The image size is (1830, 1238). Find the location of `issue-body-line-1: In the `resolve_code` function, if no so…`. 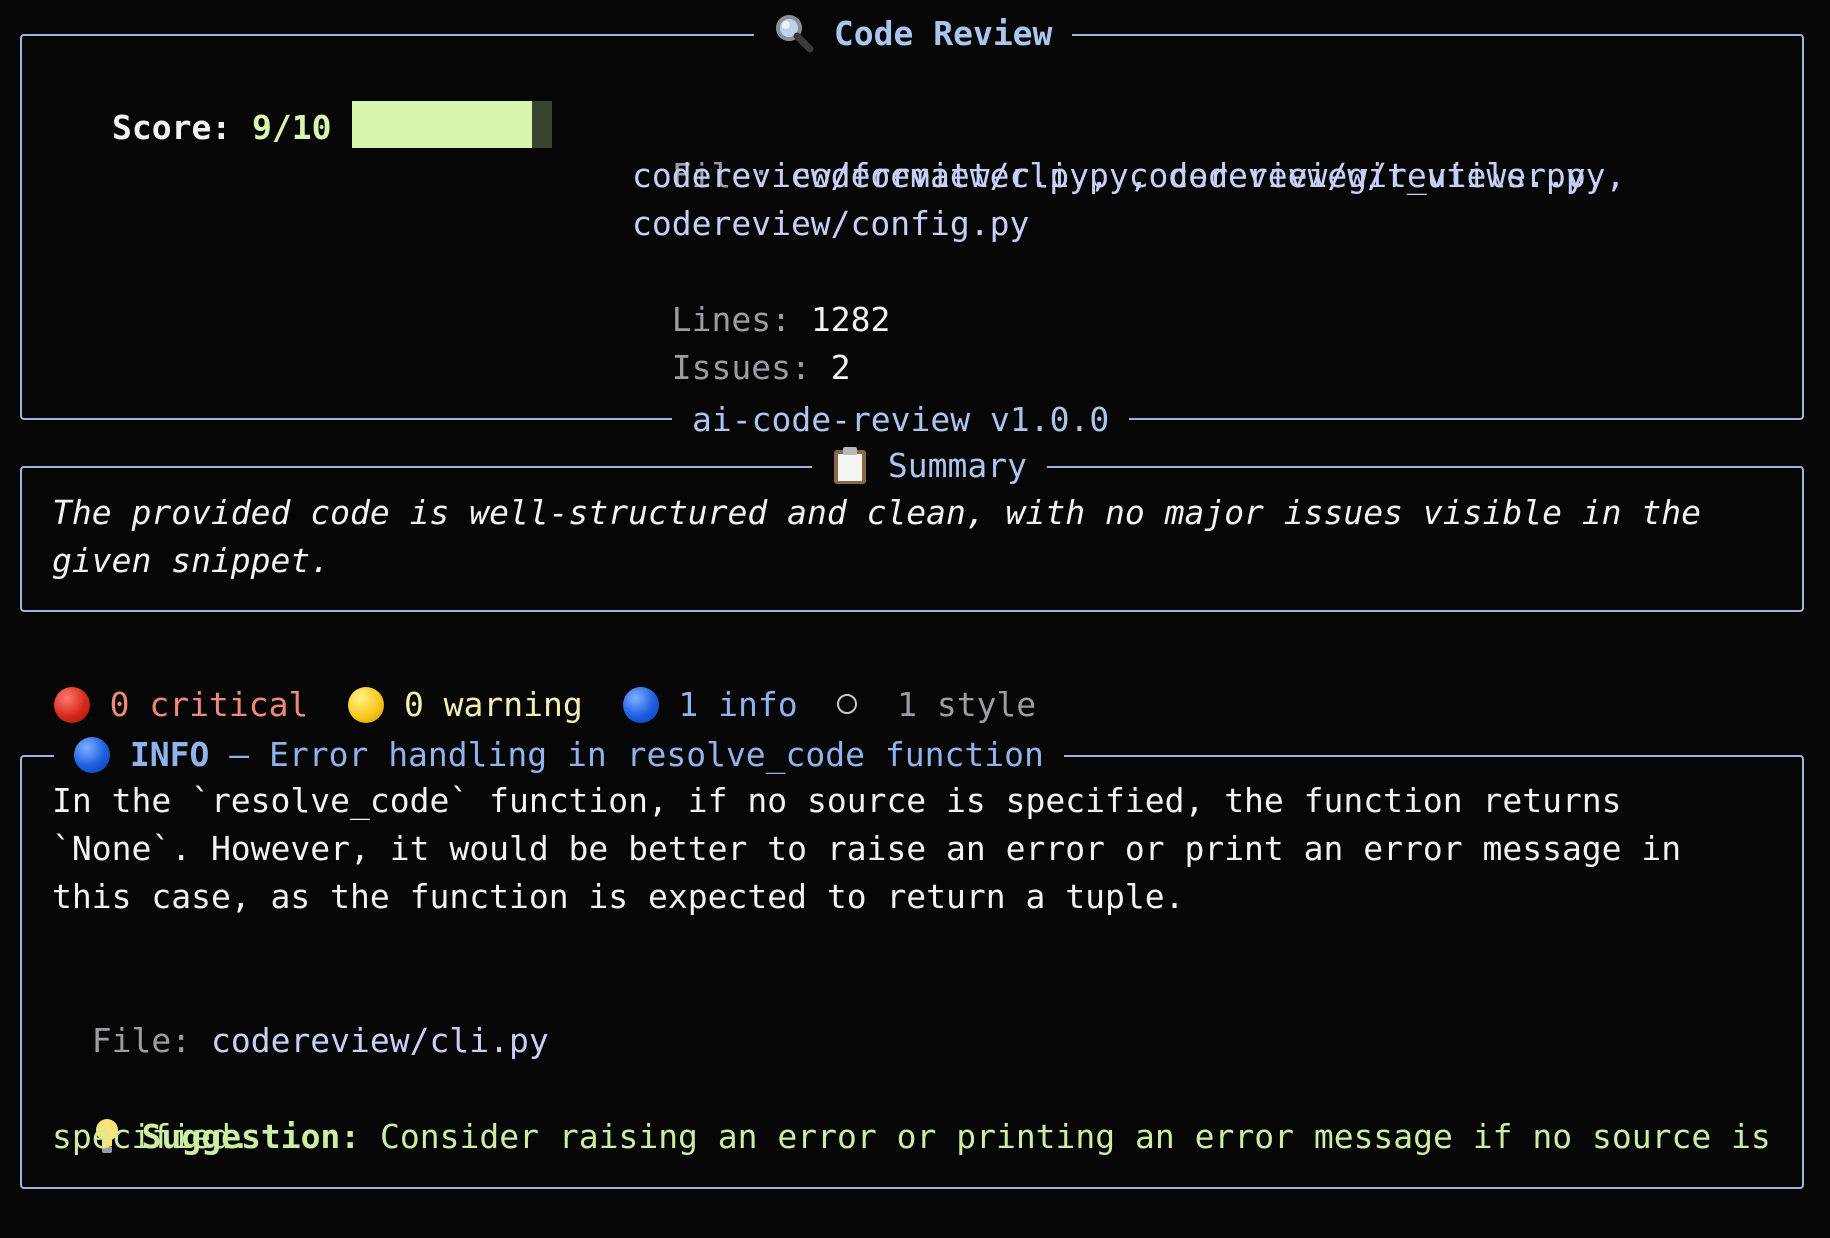

issue-body-line-1: In the `resolve_code` function, if no so… is located at coordinates (837, 800).